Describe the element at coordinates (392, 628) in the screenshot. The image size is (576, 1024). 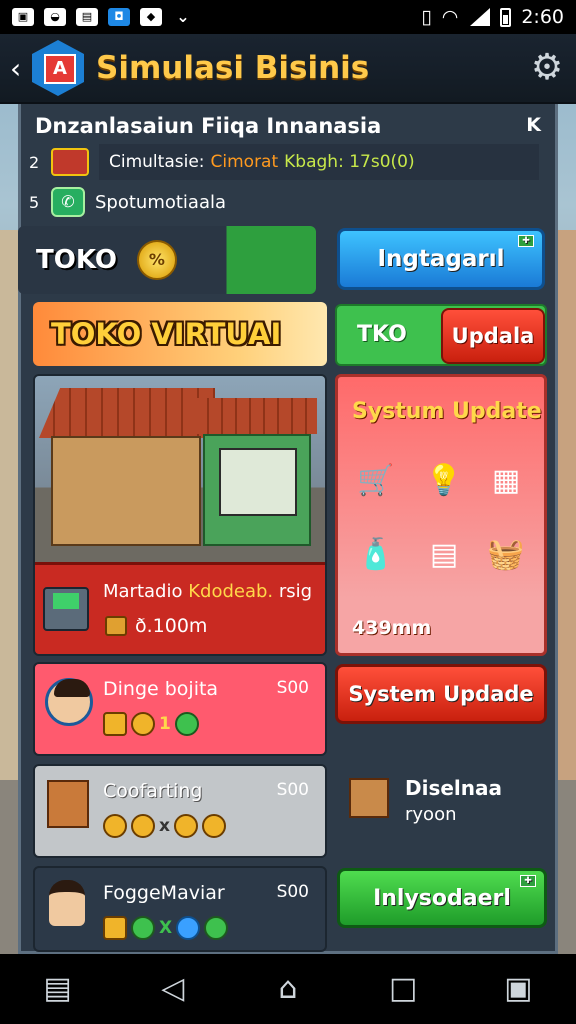
I see `upgrade-amount: 439mm` at that location.